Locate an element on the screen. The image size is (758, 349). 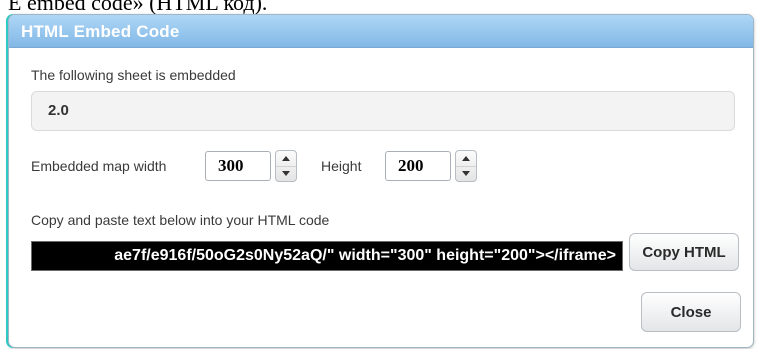
copy-html-button: Copy HTML is located at coordinates (684, 252).